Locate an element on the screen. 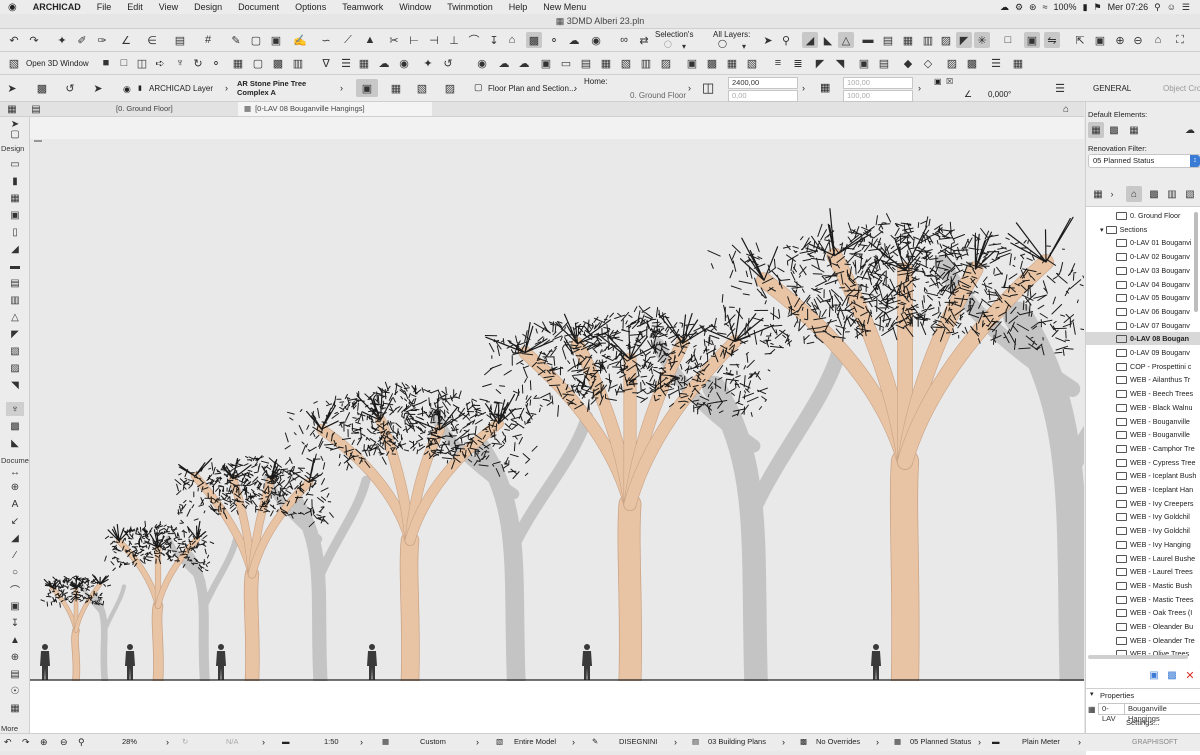  section-3d-icon: ▥ is located at coordinates (298, 63).